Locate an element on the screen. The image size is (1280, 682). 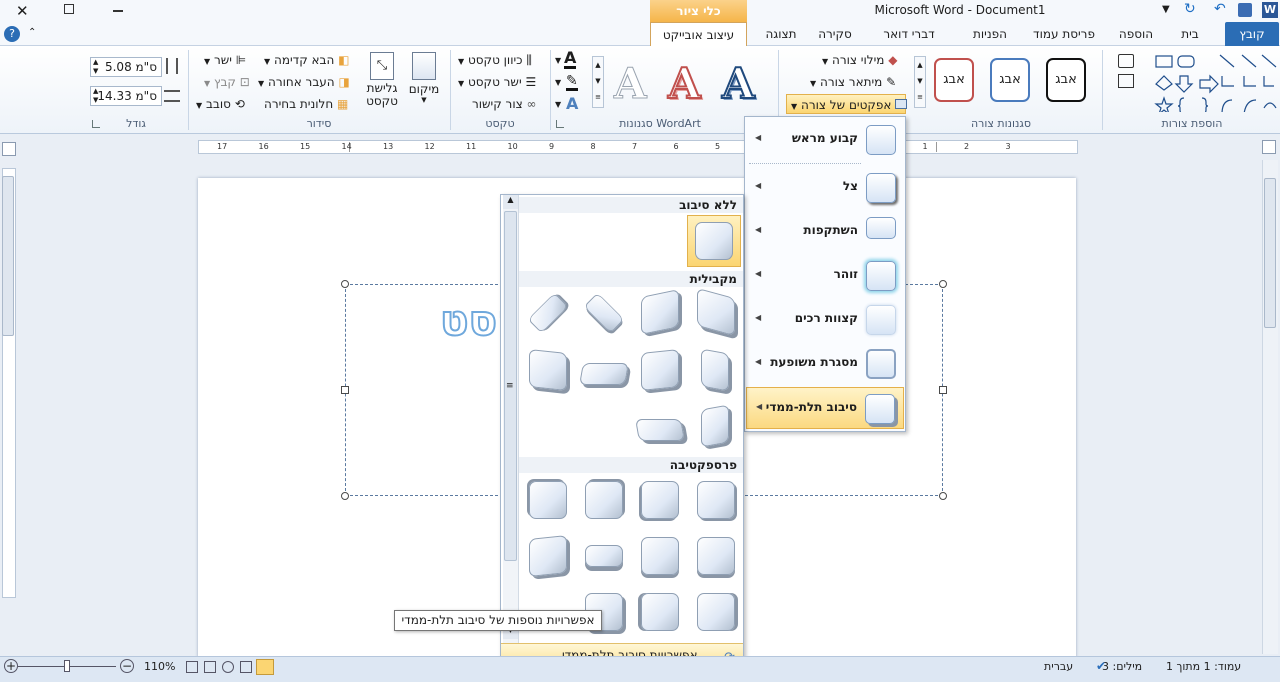
position-button: מיקום ▼ is located at coordinates (424, 82).